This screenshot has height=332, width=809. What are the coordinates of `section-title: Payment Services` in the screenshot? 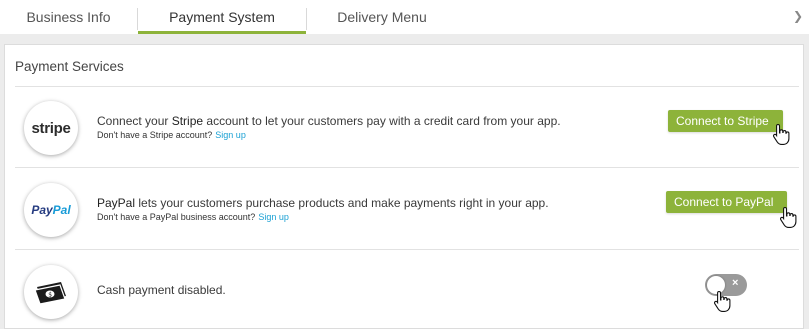 It's located at (69, 66).